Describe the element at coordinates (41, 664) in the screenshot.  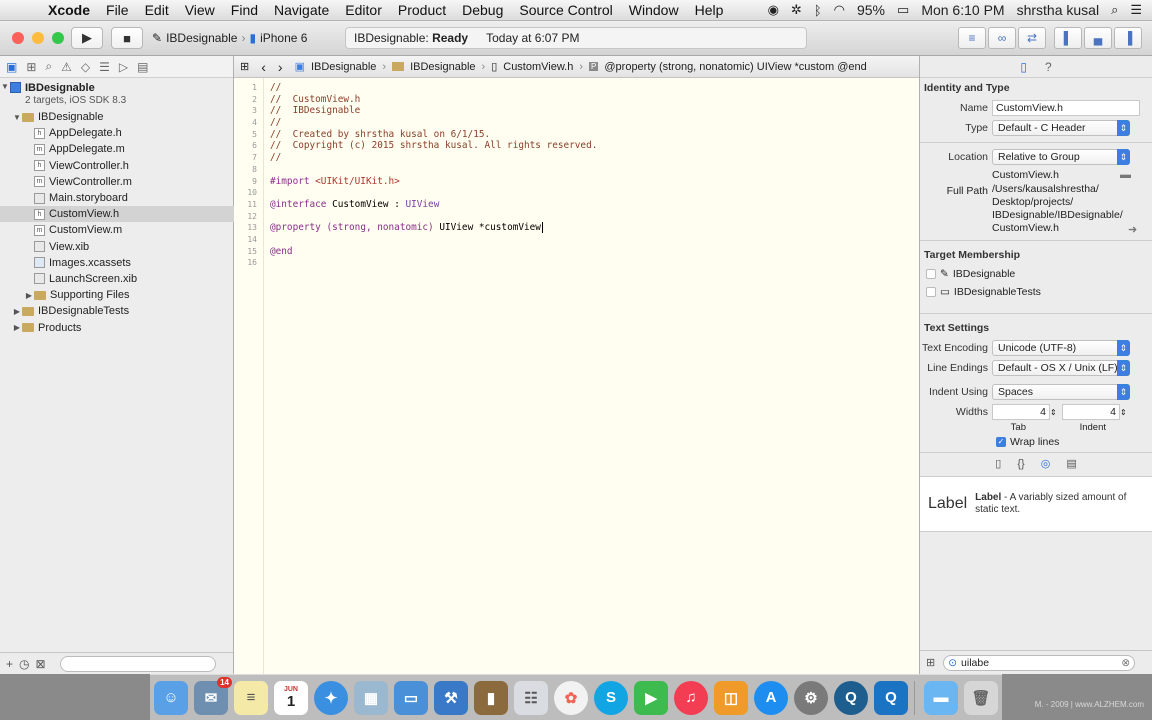
I see `scm-filter-icon: ⊠` at that location.